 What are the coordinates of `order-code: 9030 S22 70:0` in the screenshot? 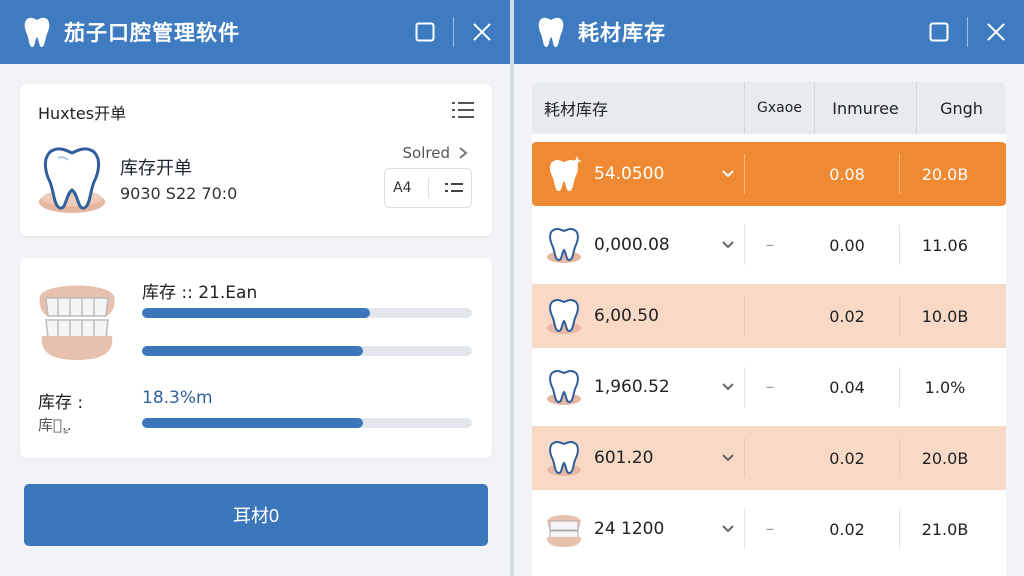 It's located at (179, 193).